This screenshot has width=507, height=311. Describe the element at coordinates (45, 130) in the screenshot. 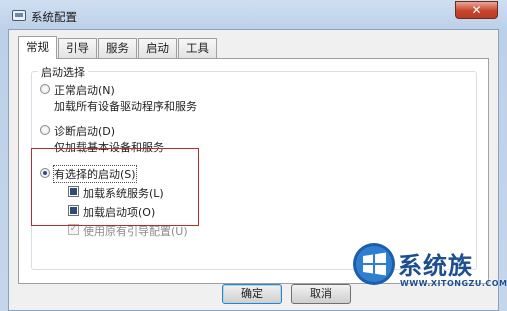

I see `diagnostic-startup-radio` at that location.